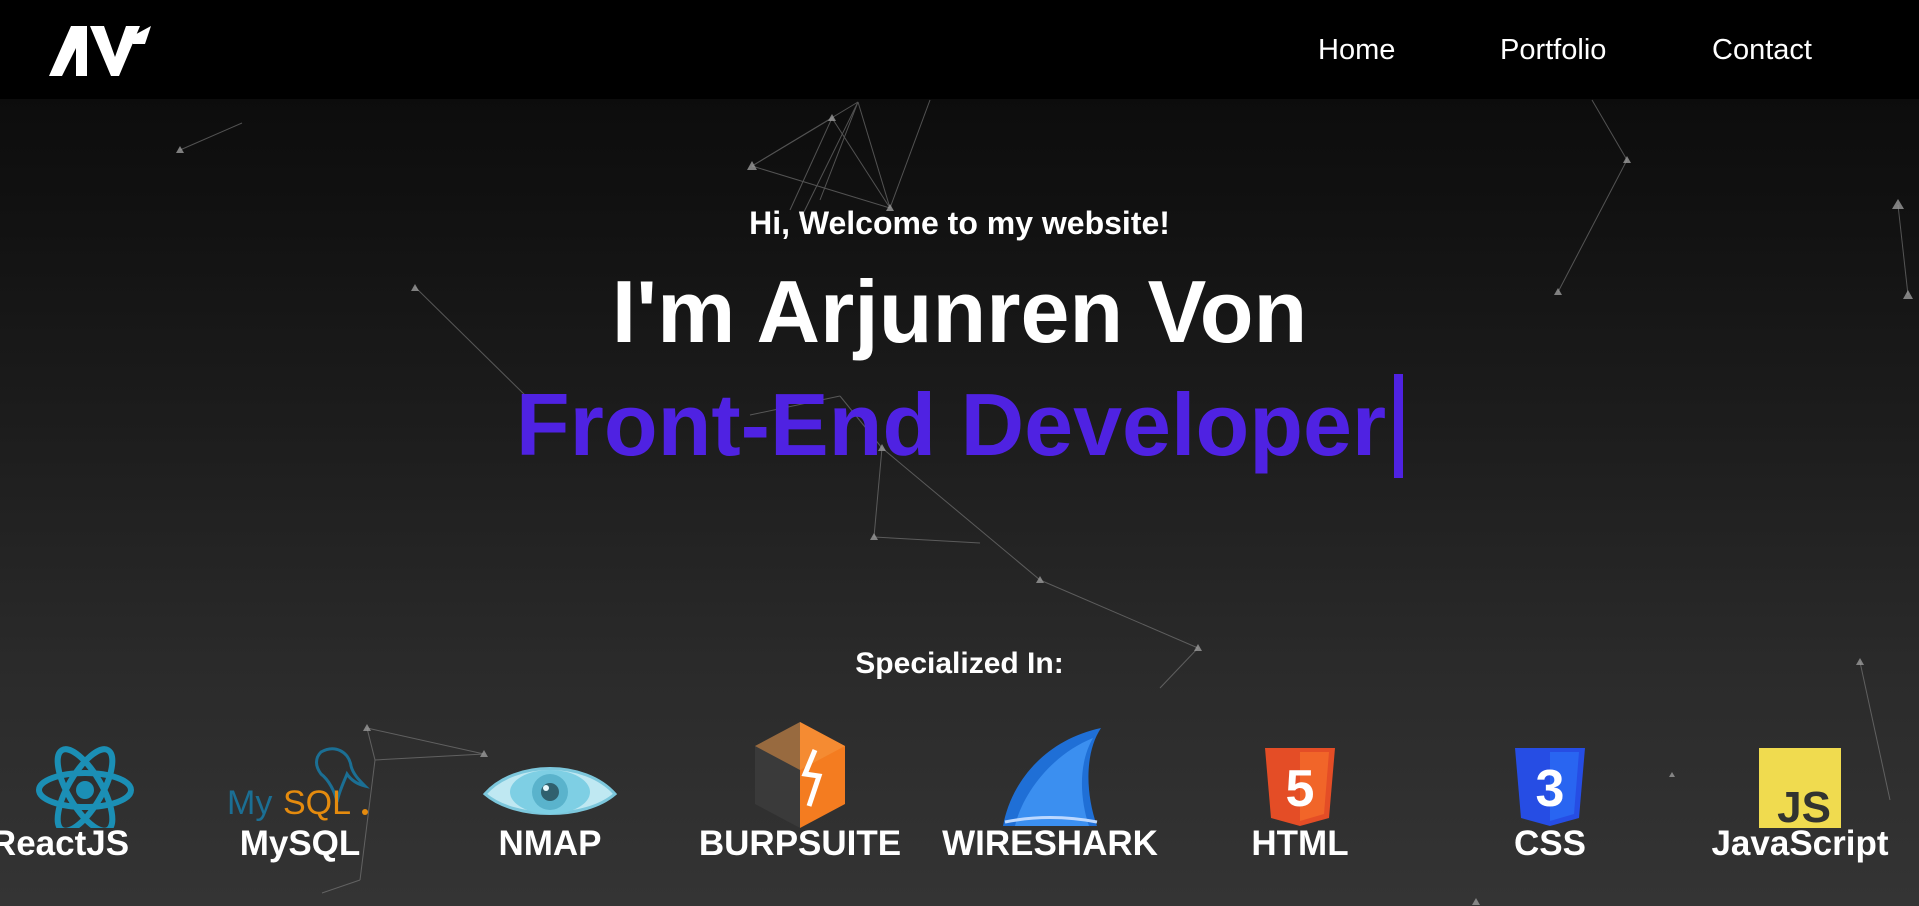  What do you see at coordinates (300, 843) in the screenshot?
I see `skill-label: MySQL` at bounding box center [300, 843].